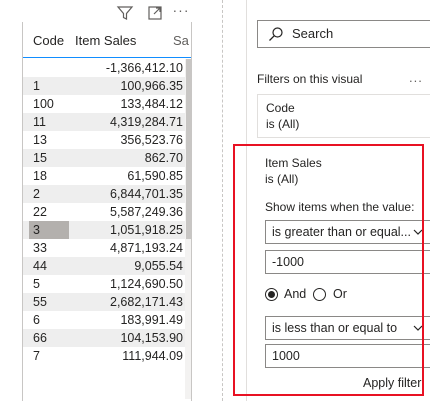  What do you see at coordinates (163, 158) in the screenshot?
I see `cell-item-sales: 862.70` at bounding box center [163, 158].